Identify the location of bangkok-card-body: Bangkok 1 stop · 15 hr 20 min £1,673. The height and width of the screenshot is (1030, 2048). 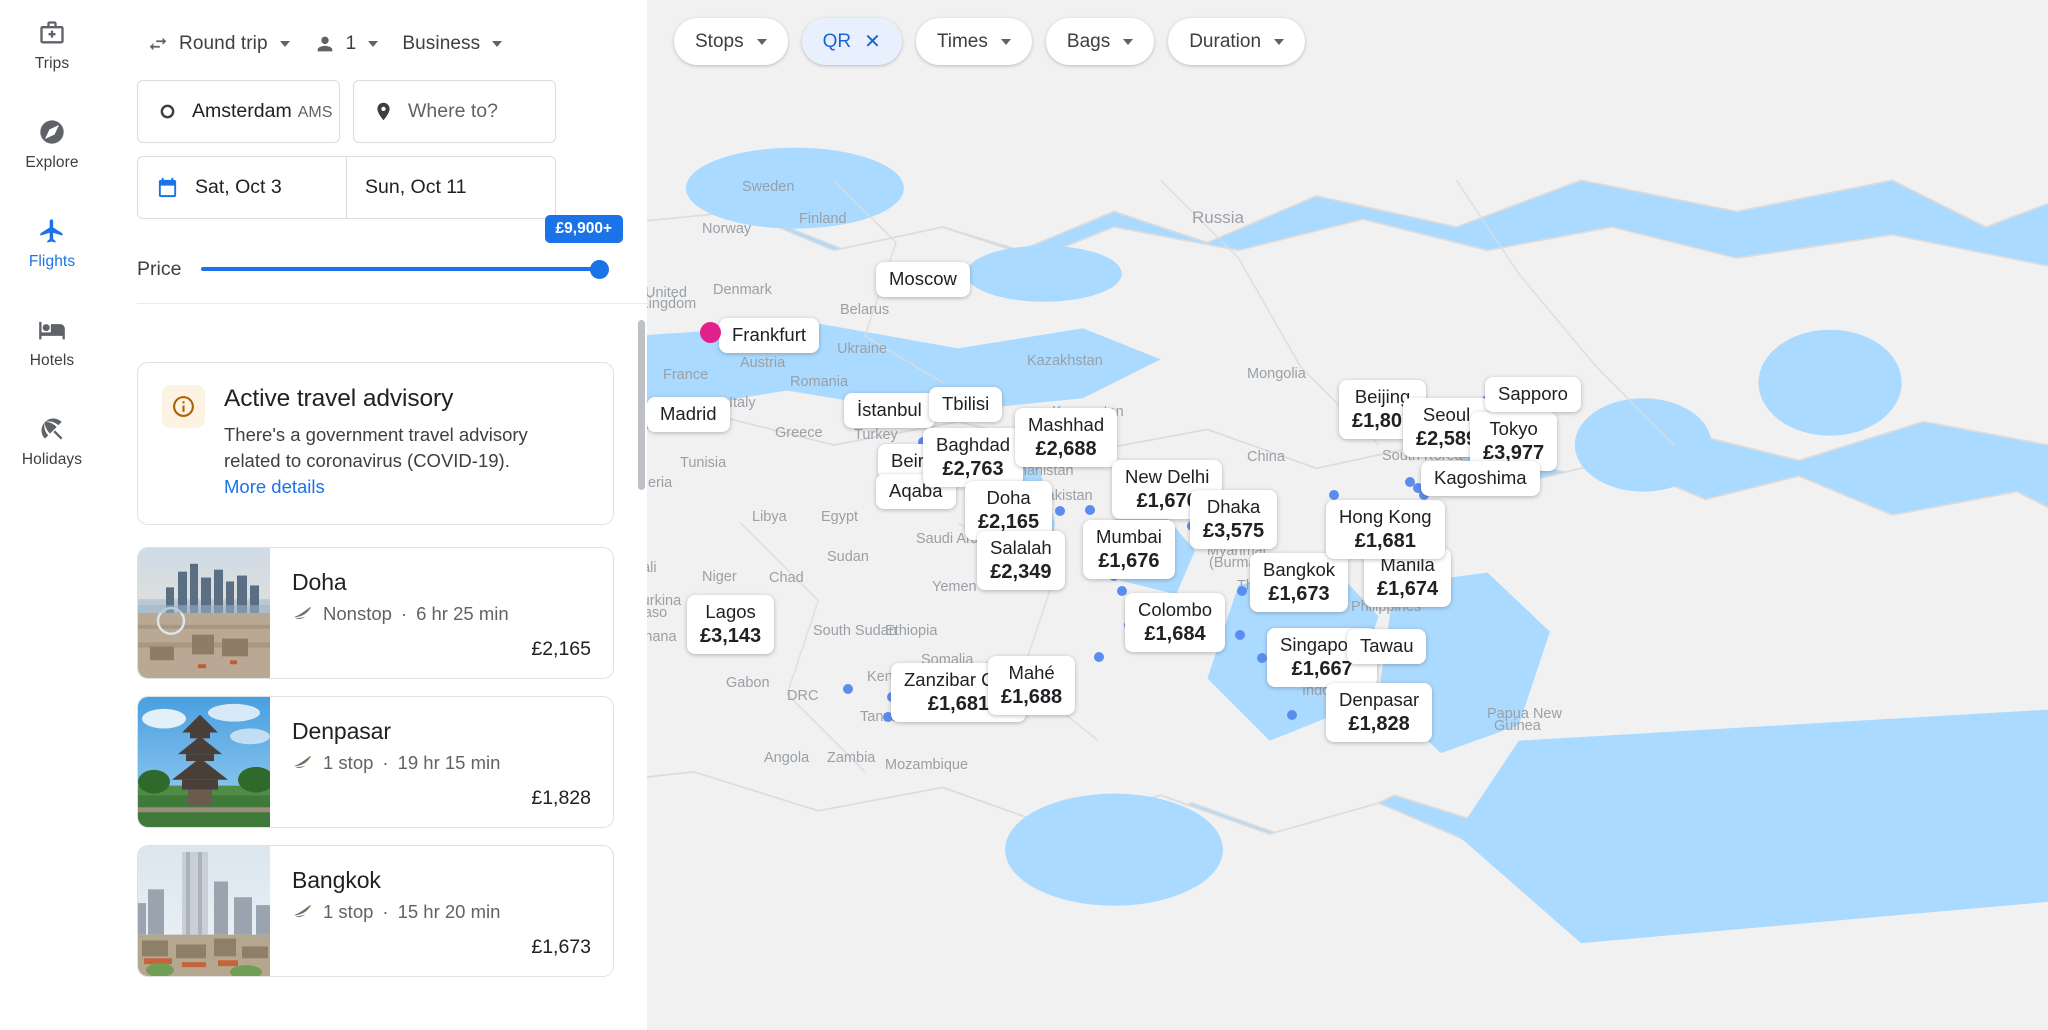
(441, 911).